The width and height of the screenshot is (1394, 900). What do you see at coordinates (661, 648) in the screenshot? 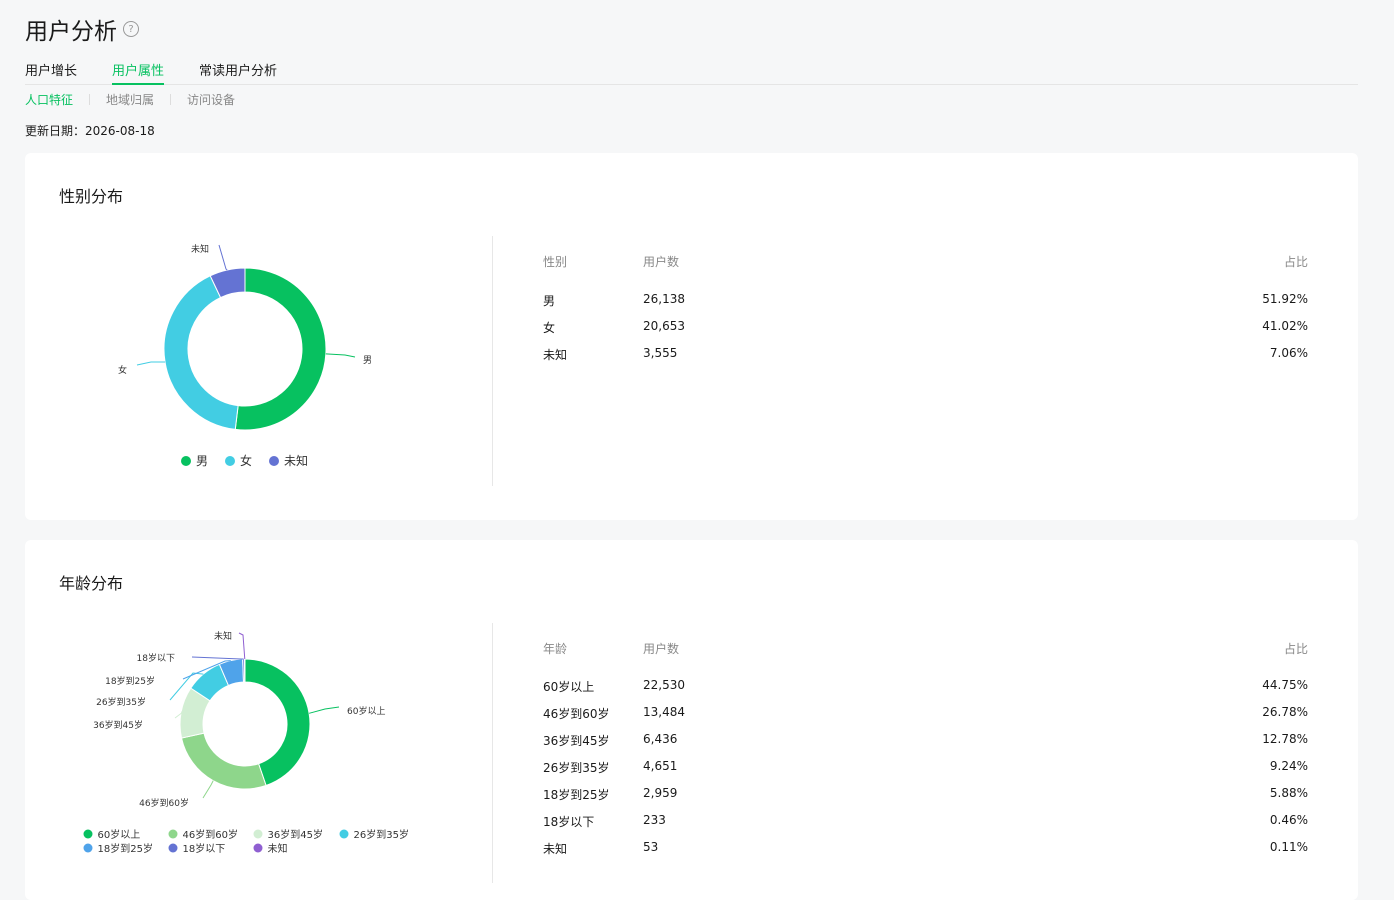
I see `age-col-count: 用户数` at bounding box center [661, 648].